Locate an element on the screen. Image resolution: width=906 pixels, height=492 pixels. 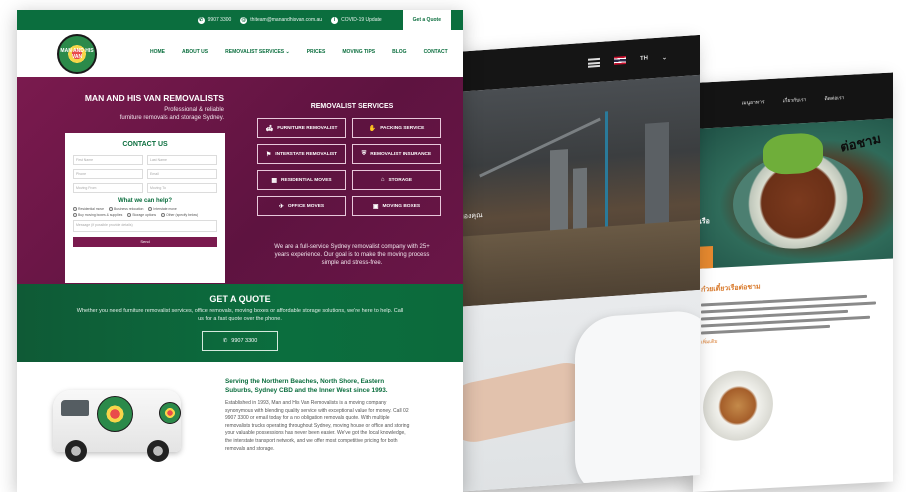
nav-about: ABOUT US is located at coordinates (195, 52).